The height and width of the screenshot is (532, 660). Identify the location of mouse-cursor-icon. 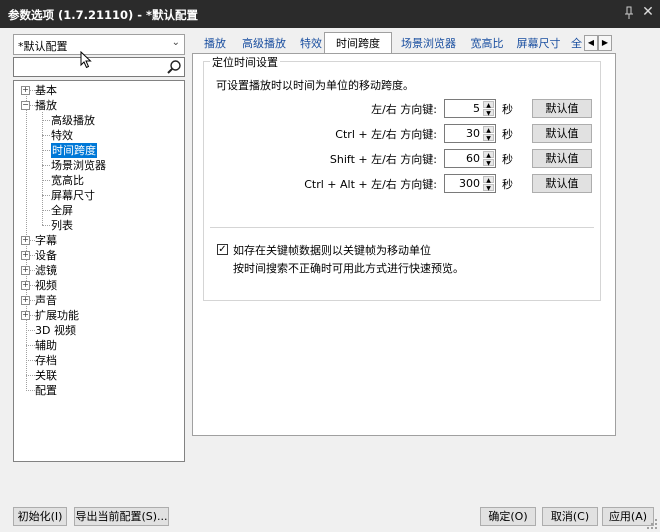
(86, 60).